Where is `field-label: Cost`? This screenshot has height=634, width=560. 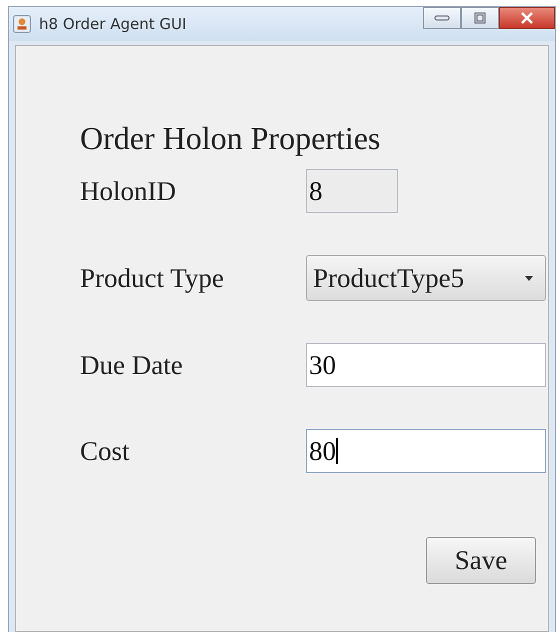
field-label: Cost is located at coordinates (105, 451).